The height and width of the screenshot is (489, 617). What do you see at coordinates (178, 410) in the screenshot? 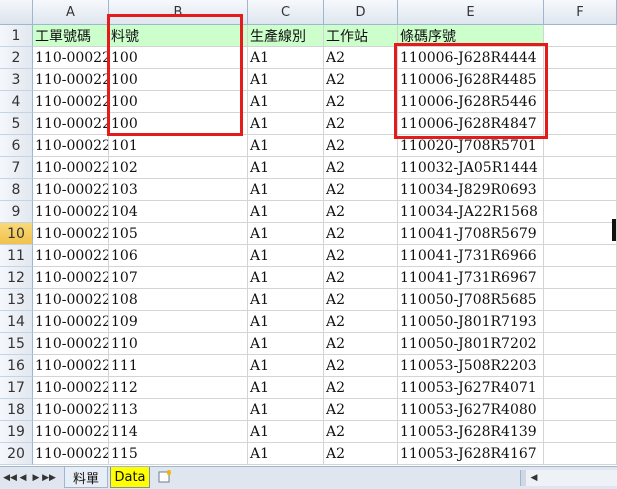
I see `cell-part-number: 113` at bounding box center [178, 410].